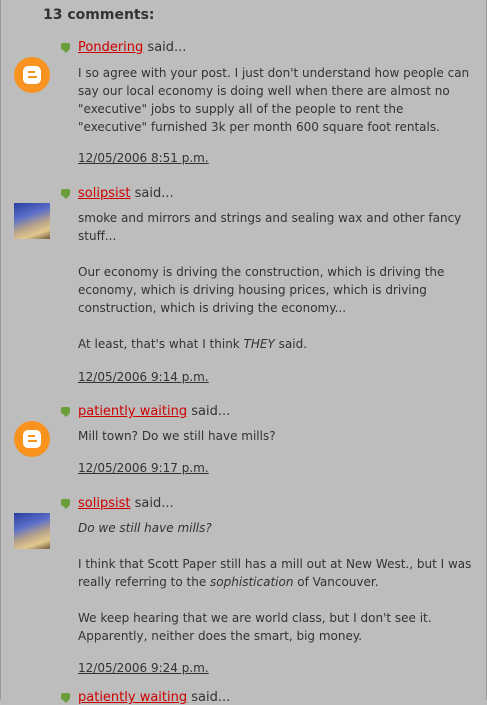 Image resolution: width=487 pixels, height=705 pixels. I want to click on comment-paragraph: Mill town? Do we still have mills?, so click(177, 436).